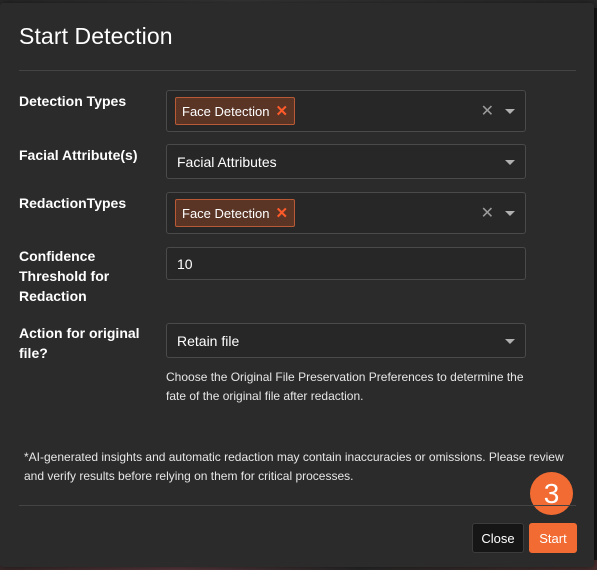  What do you see at coordinates (96, 36) in the screenshot?
I see `dialog-title: Start Detection` at bounding box center [96, 36].